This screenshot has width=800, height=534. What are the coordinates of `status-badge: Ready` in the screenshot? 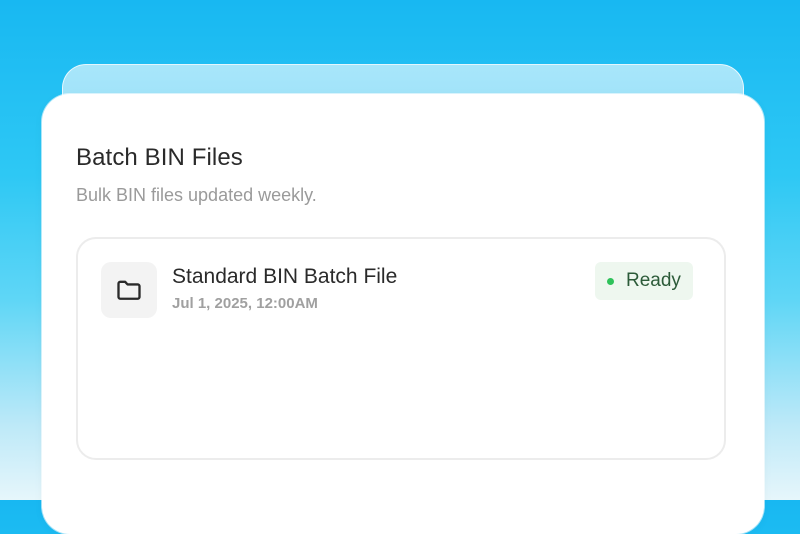 It's located at (644, 281).